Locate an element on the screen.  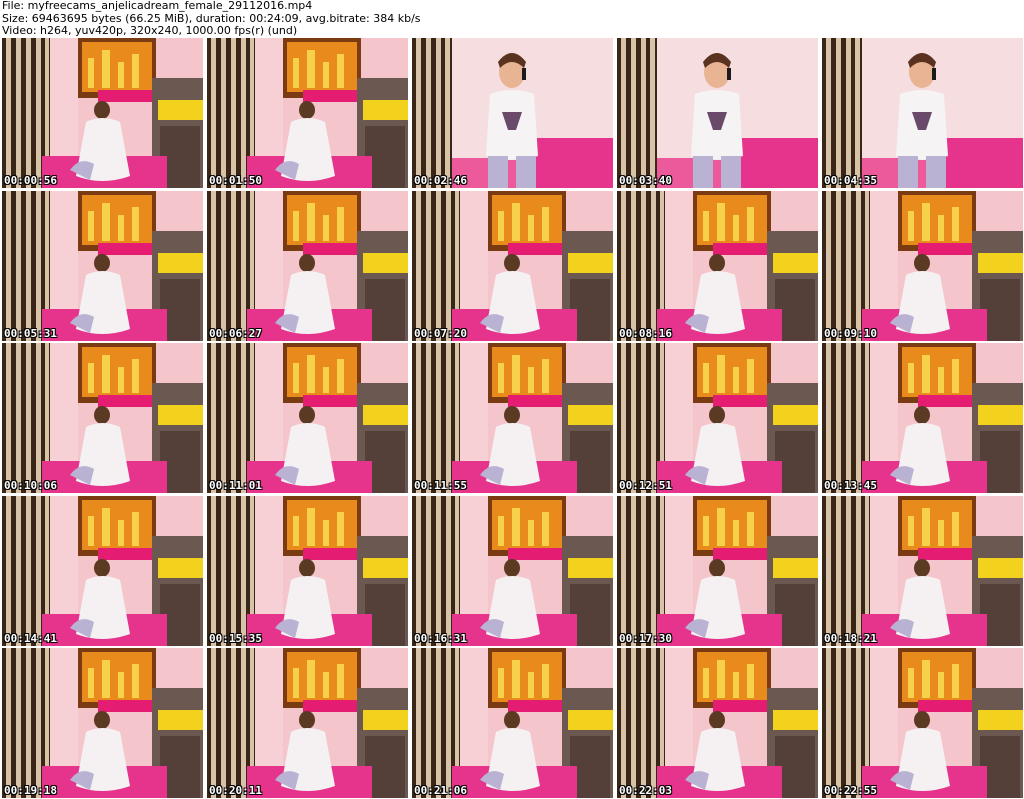
thumbnail-timestamp: 00:21:06 is located at coordinates (440, 790).